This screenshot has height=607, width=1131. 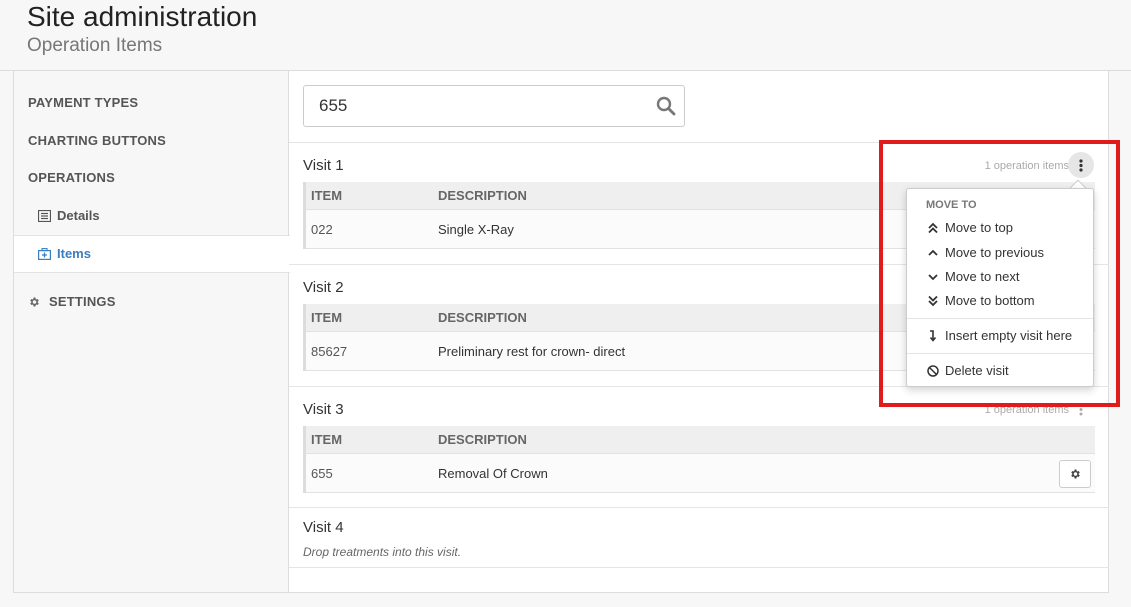 I want to click on menu-item-move-to-previous: Move to previous, so click(x=985, y=252).